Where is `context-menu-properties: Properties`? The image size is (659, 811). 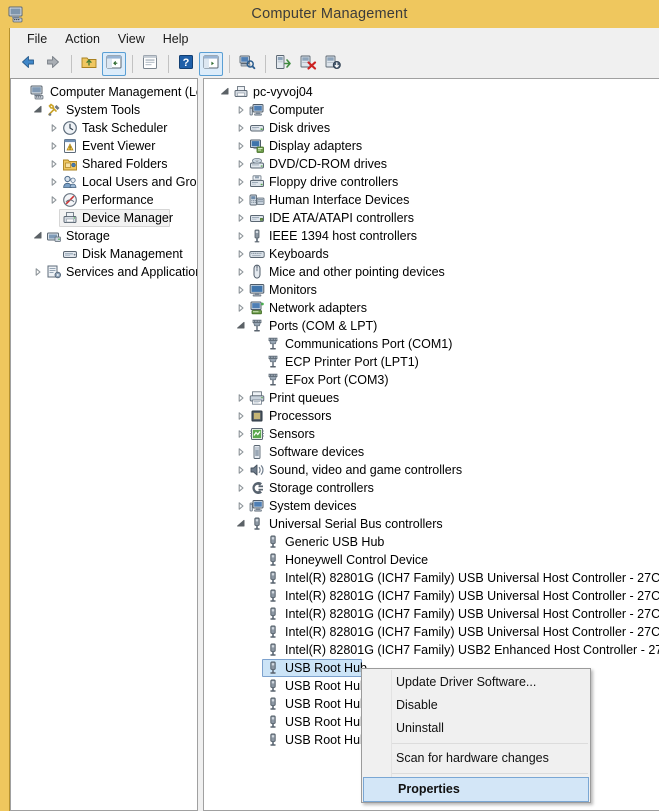
context-menu-properties: Properties is located at coordinates (476, 789).